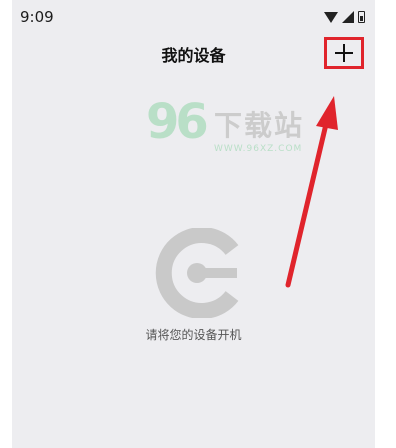 The image size is (396, 448). I want to click on status-icons, so click(344, 17).